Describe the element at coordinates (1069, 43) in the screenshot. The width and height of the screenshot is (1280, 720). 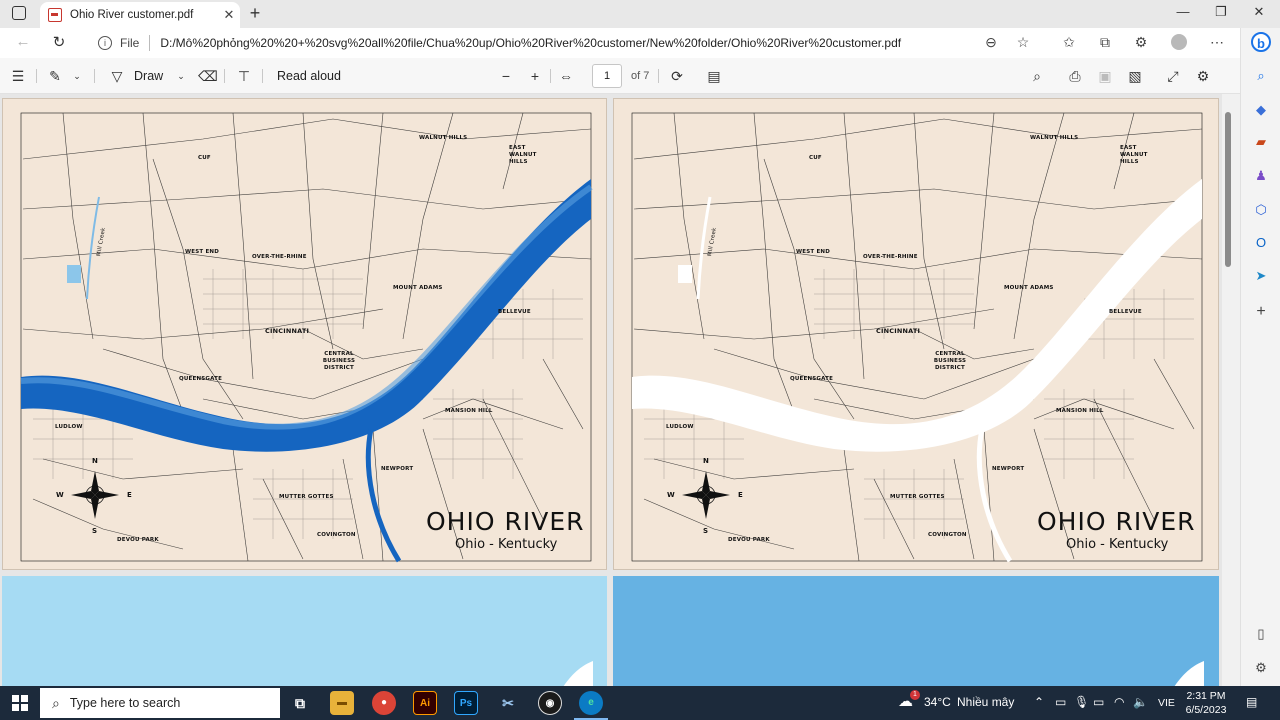
I see `favorites-icon: ✩` at that location.